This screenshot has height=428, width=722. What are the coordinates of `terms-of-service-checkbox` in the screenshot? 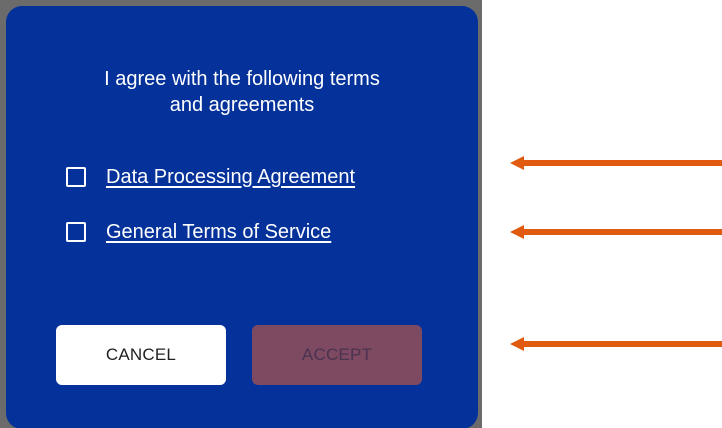 It's located at (76, 232).